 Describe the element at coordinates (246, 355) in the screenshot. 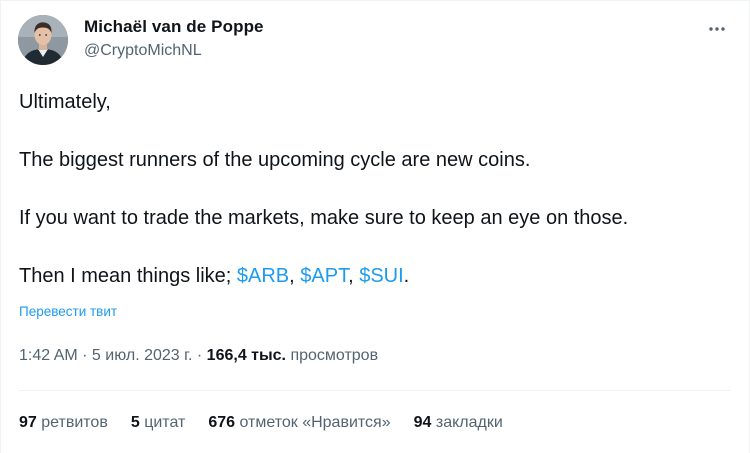

I see `views-count: 166,4 тыс.` at that location.